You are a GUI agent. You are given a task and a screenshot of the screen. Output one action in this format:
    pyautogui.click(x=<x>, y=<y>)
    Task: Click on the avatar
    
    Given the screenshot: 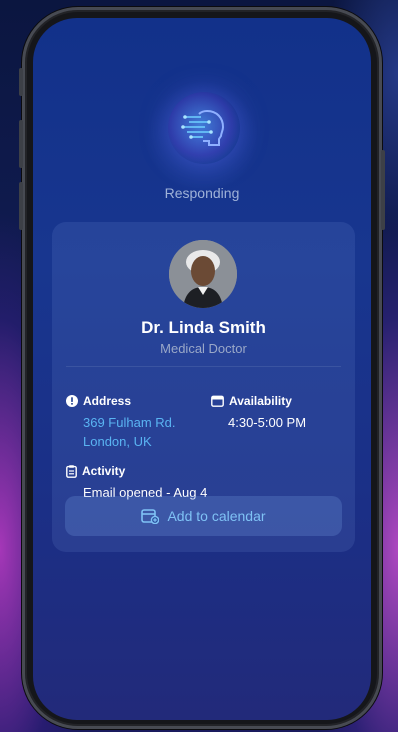 What is the action you would take?
    pyautogui.click(x=203, y=274)
    